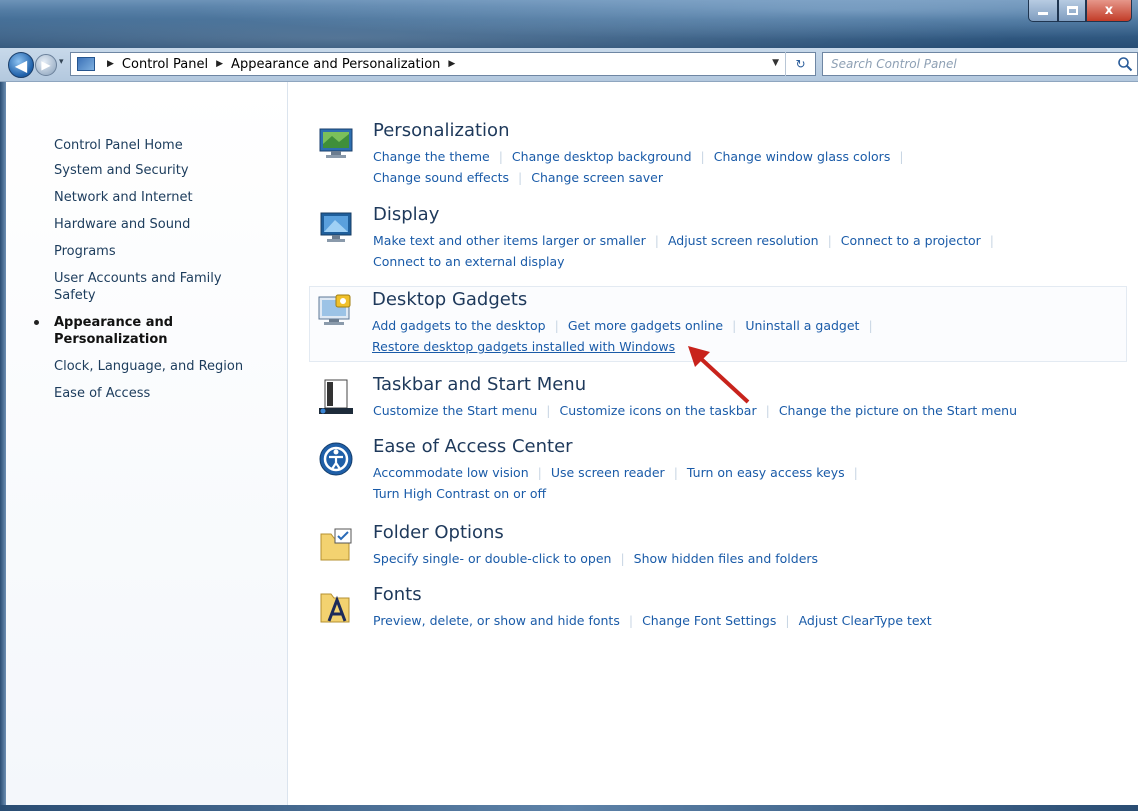 The image size is (1138, 811). I want to click on sidebar-item-user-accounts: User Accounts and Family Safety, so click(149, 287).